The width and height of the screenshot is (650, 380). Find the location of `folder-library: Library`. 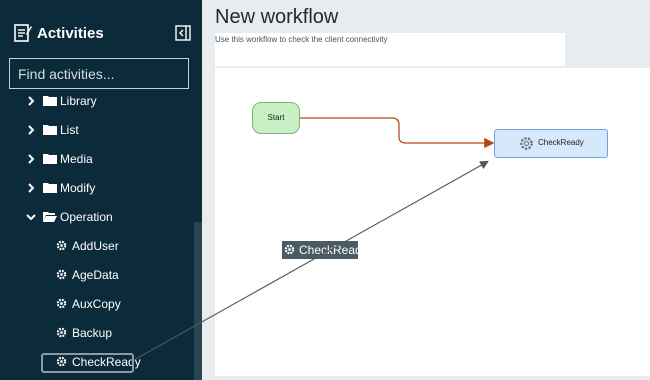

folder-library: Library is located at coordinates (97, 102).